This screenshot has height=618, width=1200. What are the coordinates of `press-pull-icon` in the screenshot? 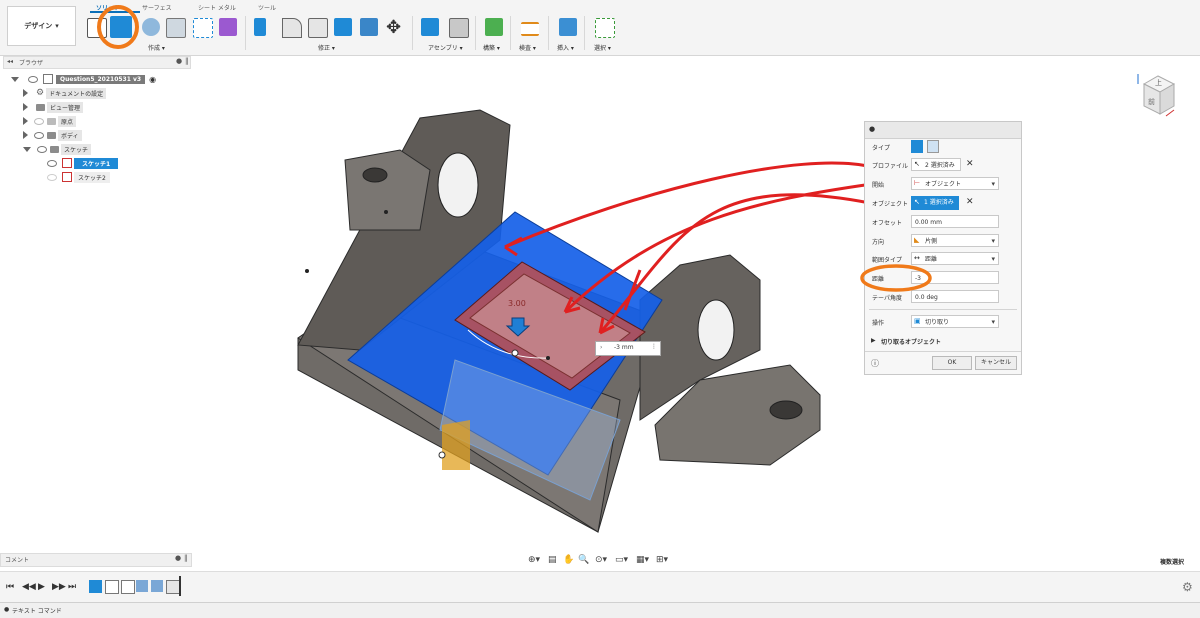 It's located at (260, 27).